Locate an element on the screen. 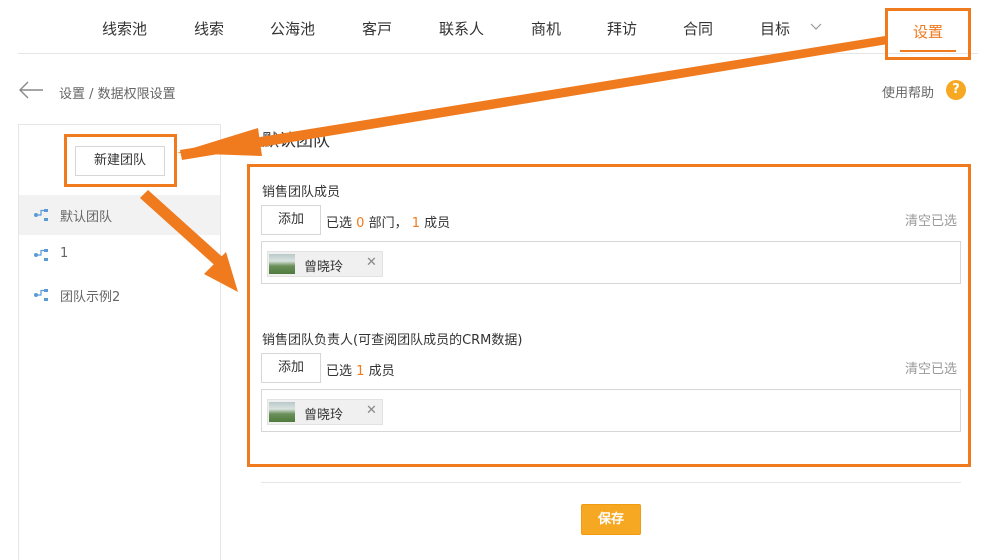 This screenshot has height=560, width=984. team-label: 团队示例2 is located at coordinates (90, 297).